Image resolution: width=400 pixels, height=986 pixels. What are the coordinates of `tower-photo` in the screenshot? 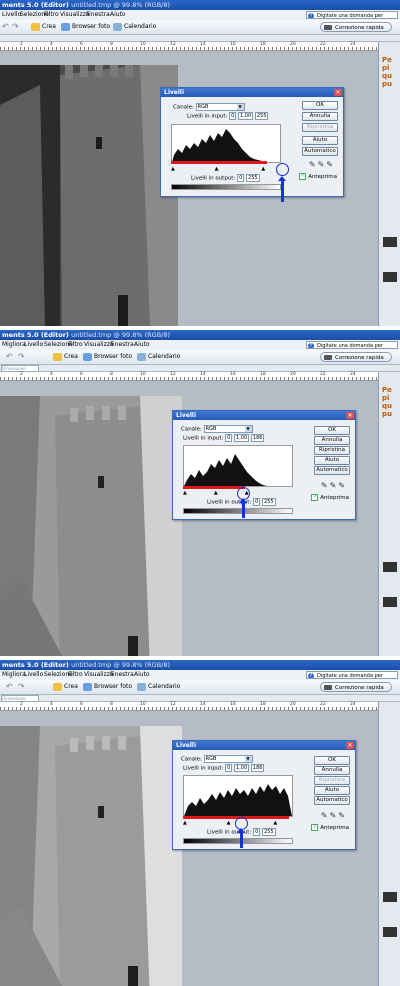 It's located at (89, 195).